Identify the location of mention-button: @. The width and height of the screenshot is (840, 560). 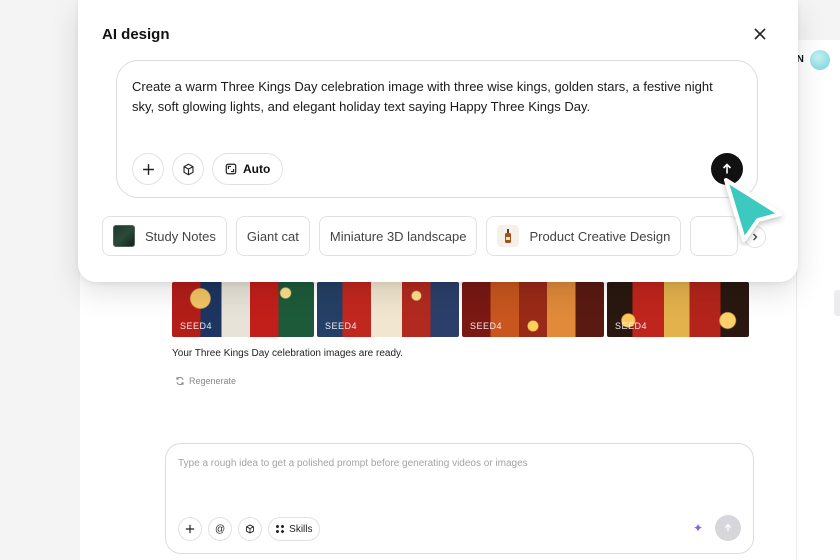
(220, 529).